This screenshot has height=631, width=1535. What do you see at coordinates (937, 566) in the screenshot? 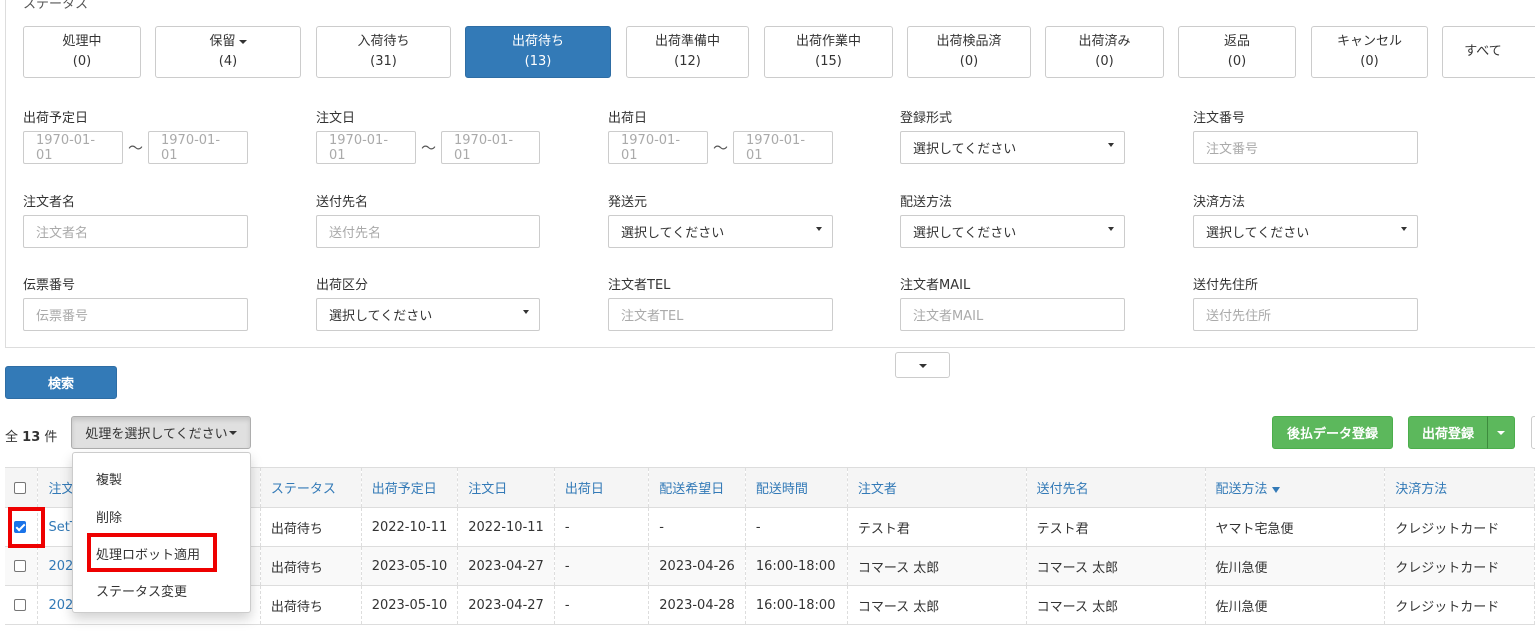
I see `orderer-cell: コマース 太郎` at bounding box center [937, 566].